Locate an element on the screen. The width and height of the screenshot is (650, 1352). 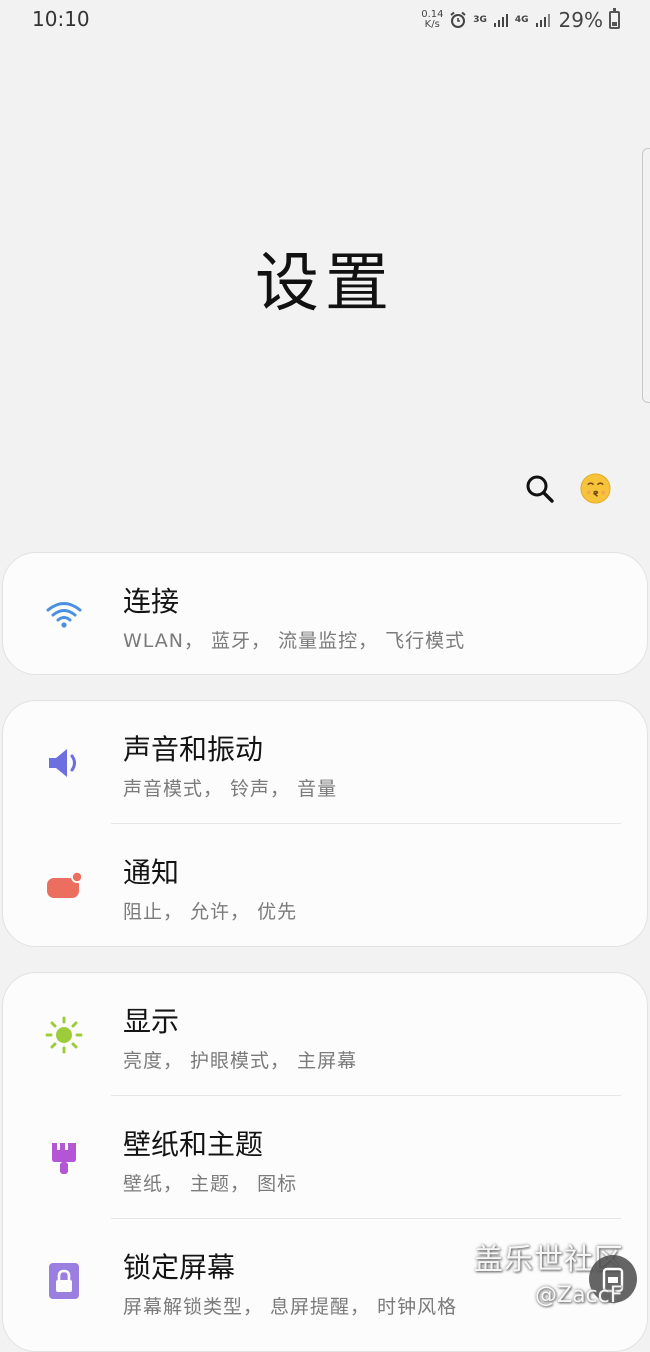
settings-item-subtitle: WLAN， 蓝牙， 流量监控， 飞行模式 is located at coordinates (294, 641).